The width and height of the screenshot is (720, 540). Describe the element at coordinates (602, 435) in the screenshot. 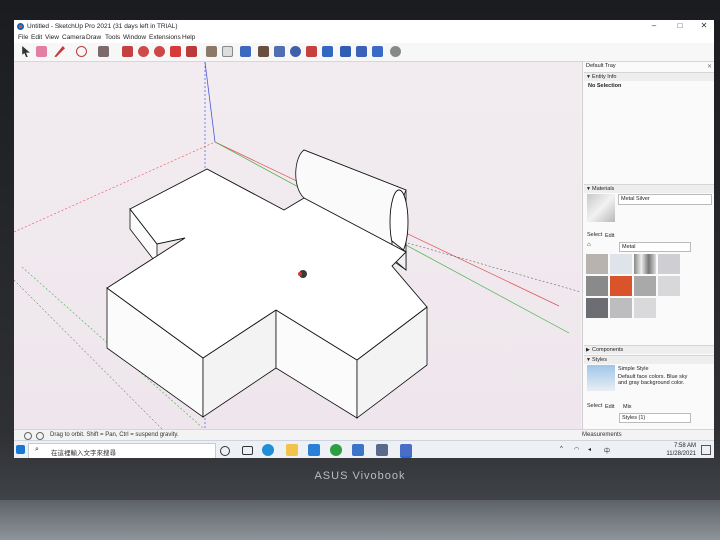

I see `measurements-label: Measurements` at that location.